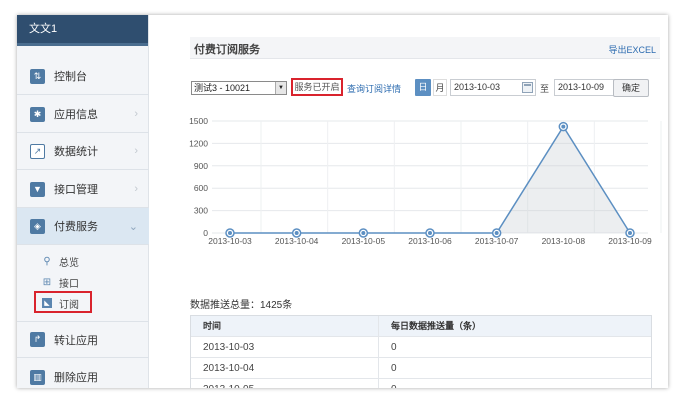 This screenshot has width=683, height=403. Describe the element at coordinates (201, 166) in the screenshot. I see `y-tick-label: 900` at that location.